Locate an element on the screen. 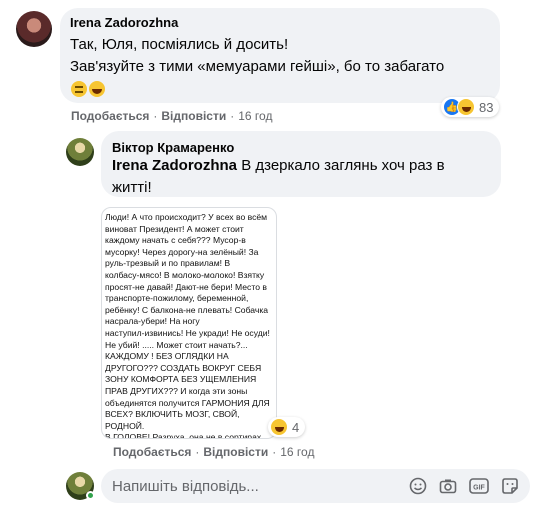 The image size is (556, 509). svg-text: GIF is located at coordinates (479, 488).